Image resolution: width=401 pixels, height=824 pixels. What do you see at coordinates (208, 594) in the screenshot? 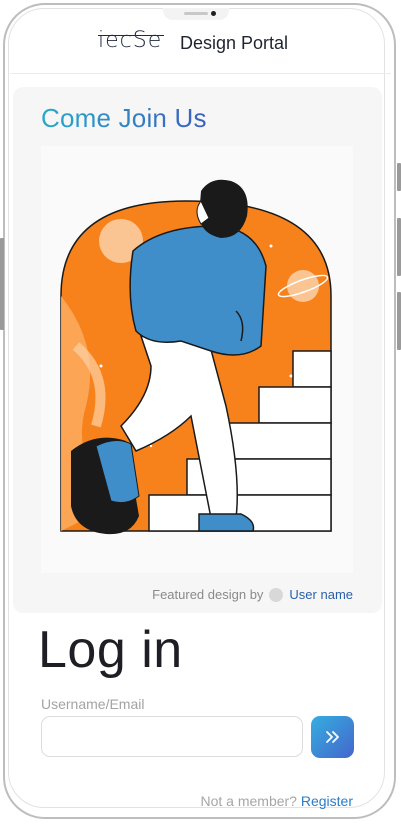
I see `featured-prefix: Featured design by` at bounding box center [208, 594].